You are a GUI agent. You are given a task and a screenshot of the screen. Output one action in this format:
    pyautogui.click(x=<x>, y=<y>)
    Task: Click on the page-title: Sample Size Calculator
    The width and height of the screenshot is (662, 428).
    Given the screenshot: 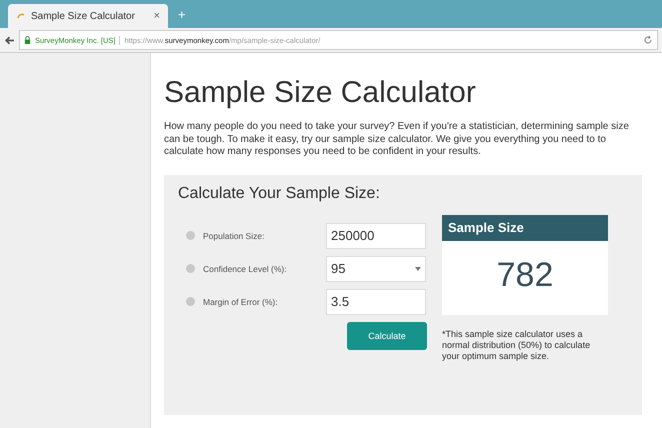 What is the action you would take?
    pyautogui.click(x=320, y=93)
    